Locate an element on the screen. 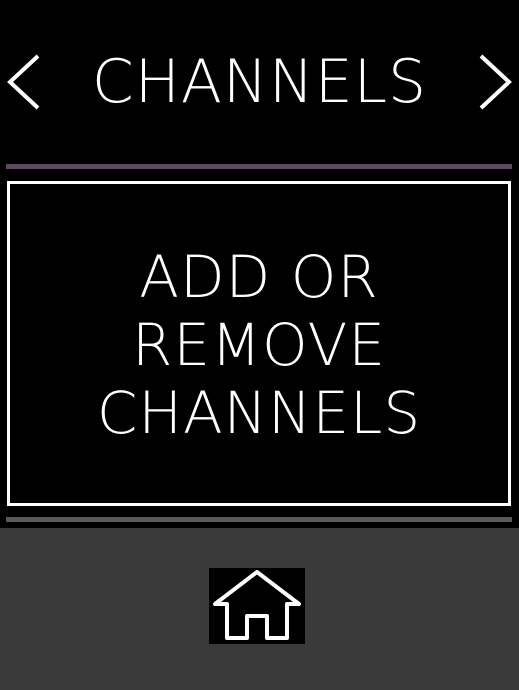  card-label-line: REMOVE is located at coordinates (259, 344).